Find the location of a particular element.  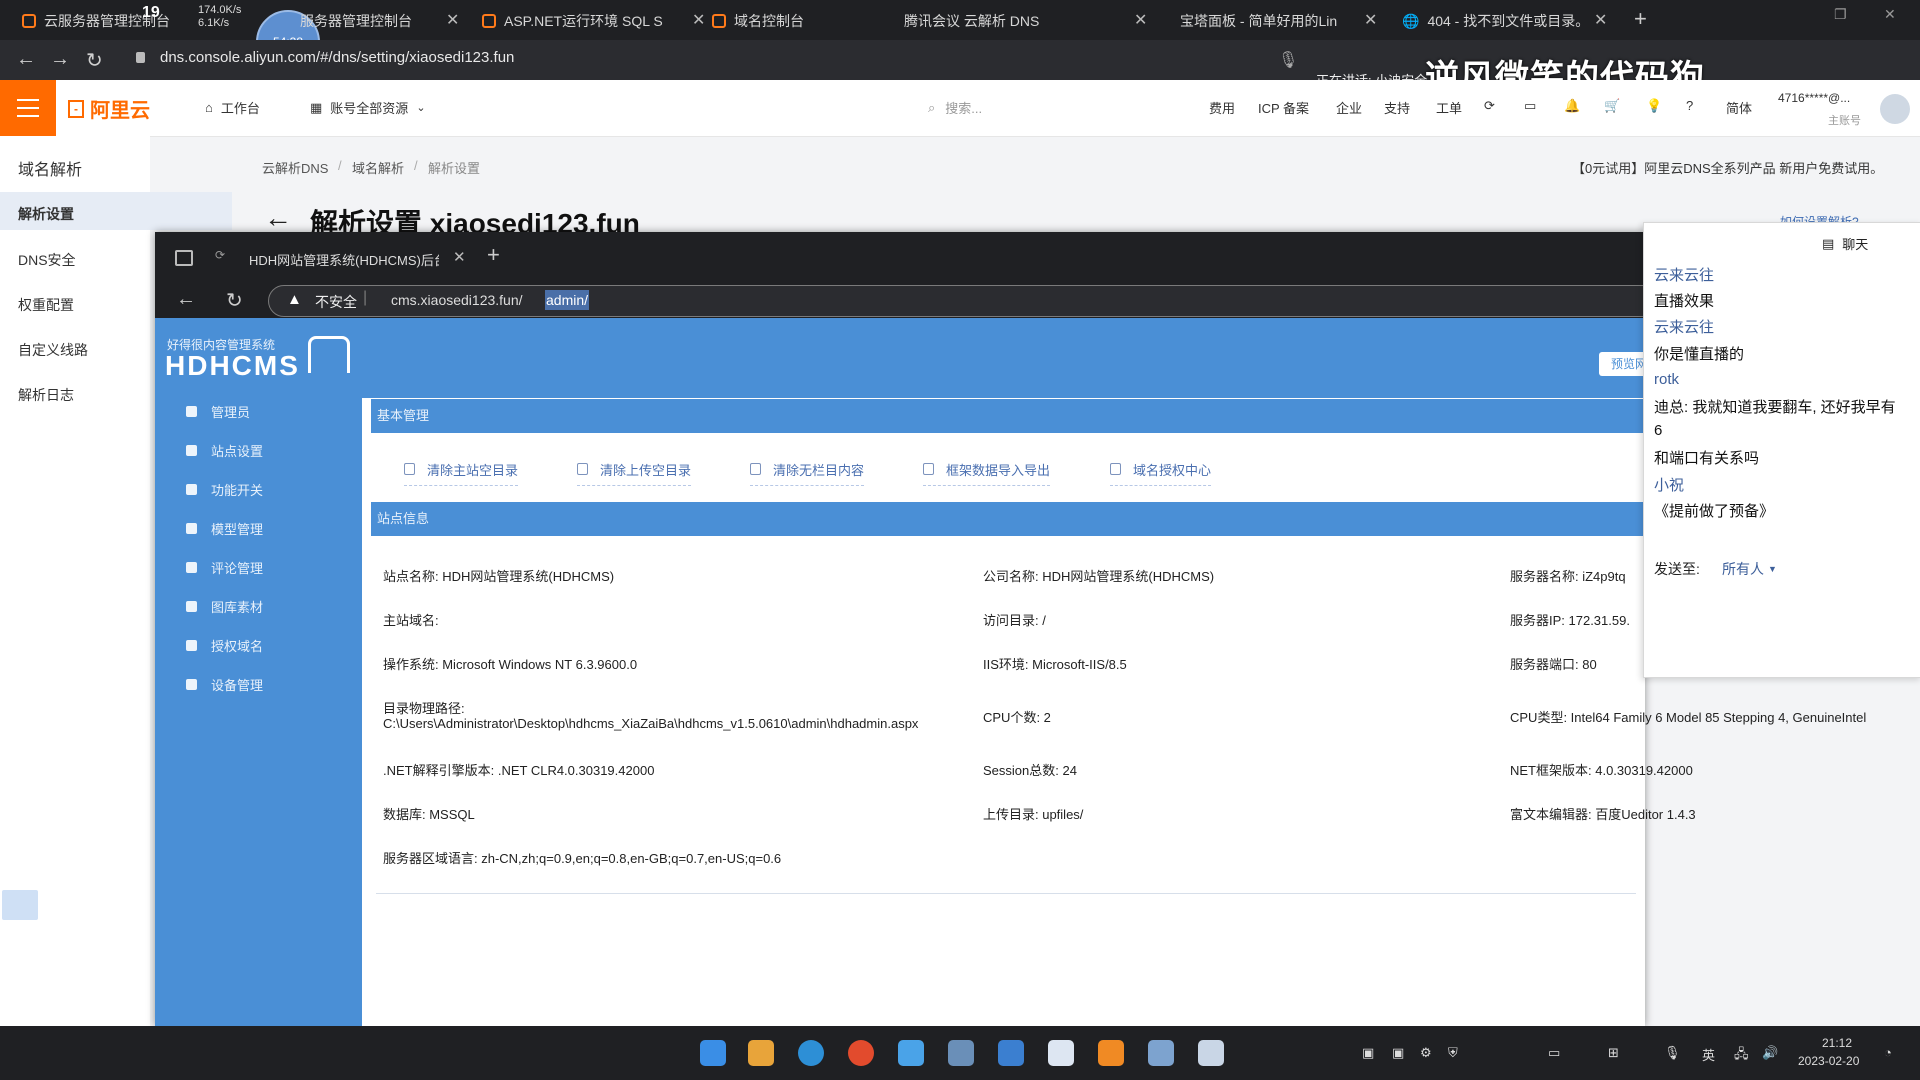

header-link-enterprise: 企业 is located at coordinates (1349, 107).